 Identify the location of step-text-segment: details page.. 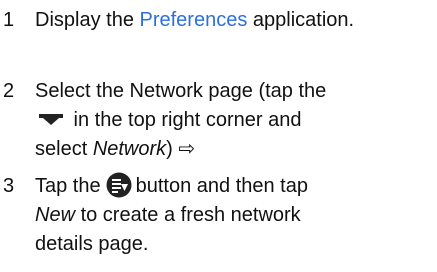
(92, 244).